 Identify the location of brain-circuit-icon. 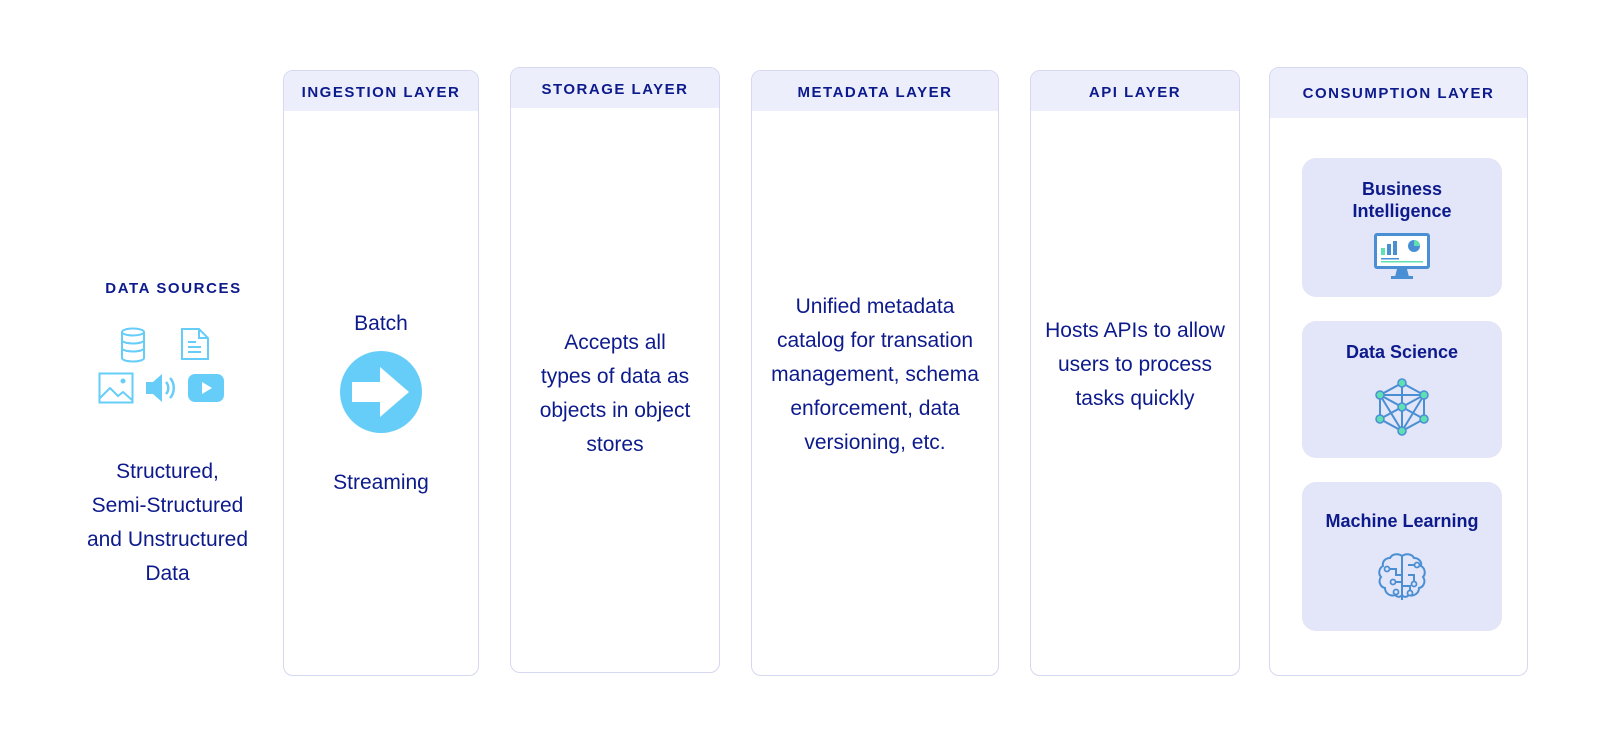
(1402, 576).